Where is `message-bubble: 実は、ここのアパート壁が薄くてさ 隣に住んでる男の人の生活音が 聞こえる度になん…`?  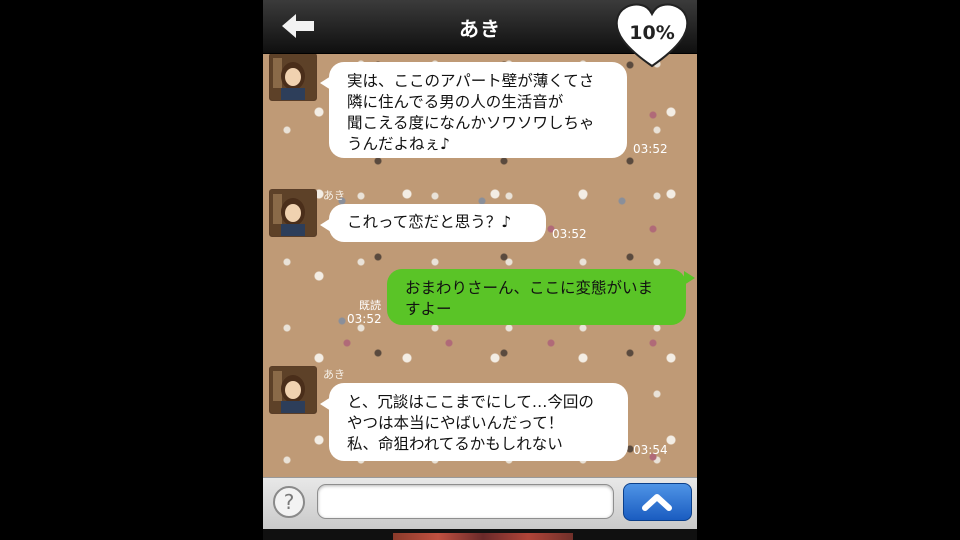
message-bubble: 実は、ここのアパート壁が薄くてさ 隣に住んでる男の人の生活音が 聞こえる度になん… is located at coordinates (473, 110).